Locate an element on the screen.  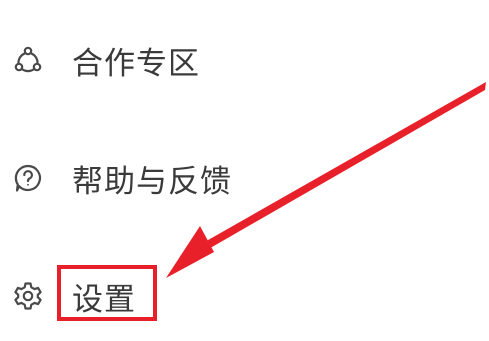
menu-item-cooperation: 合作专区 is located at coordinates (105, 60).